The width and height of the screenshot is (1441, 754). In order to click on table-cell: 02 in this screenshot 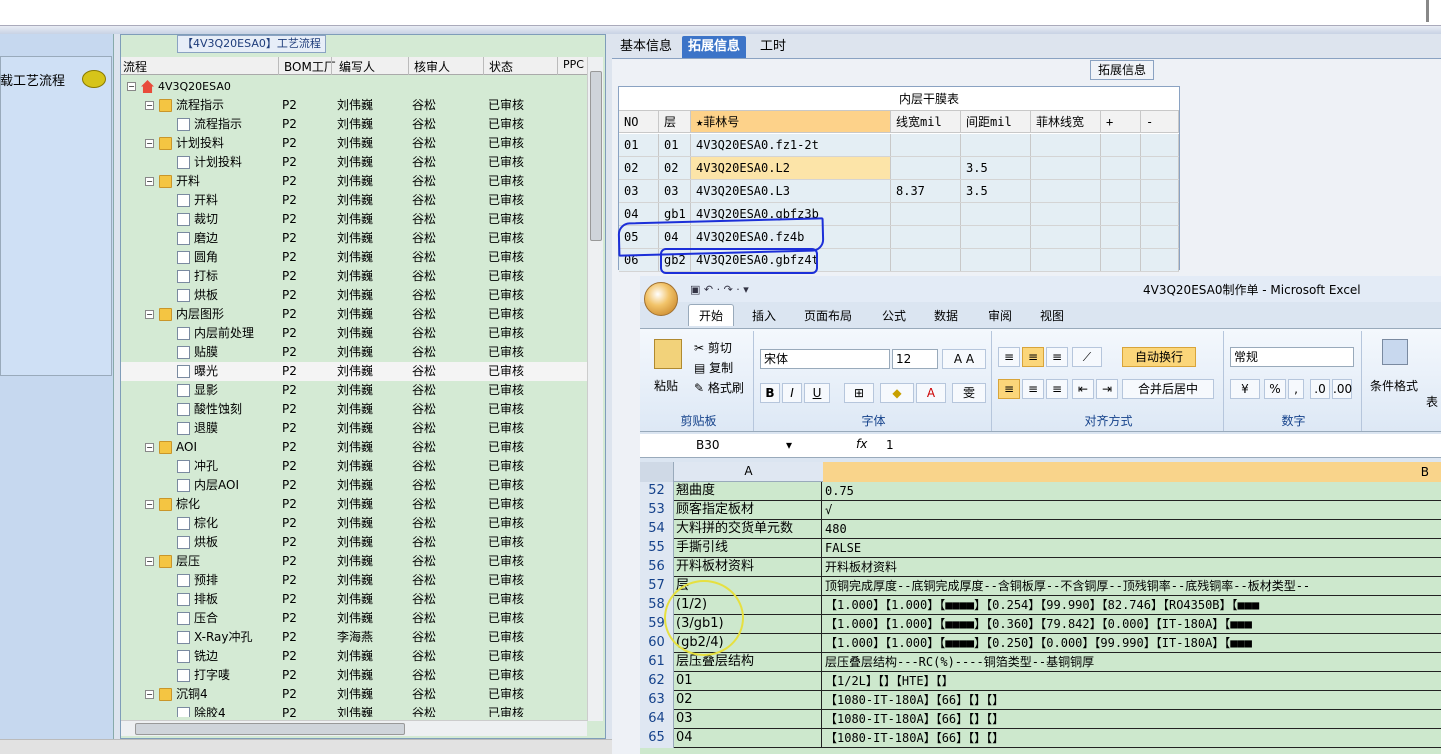, I will do `click(675, 168)`.